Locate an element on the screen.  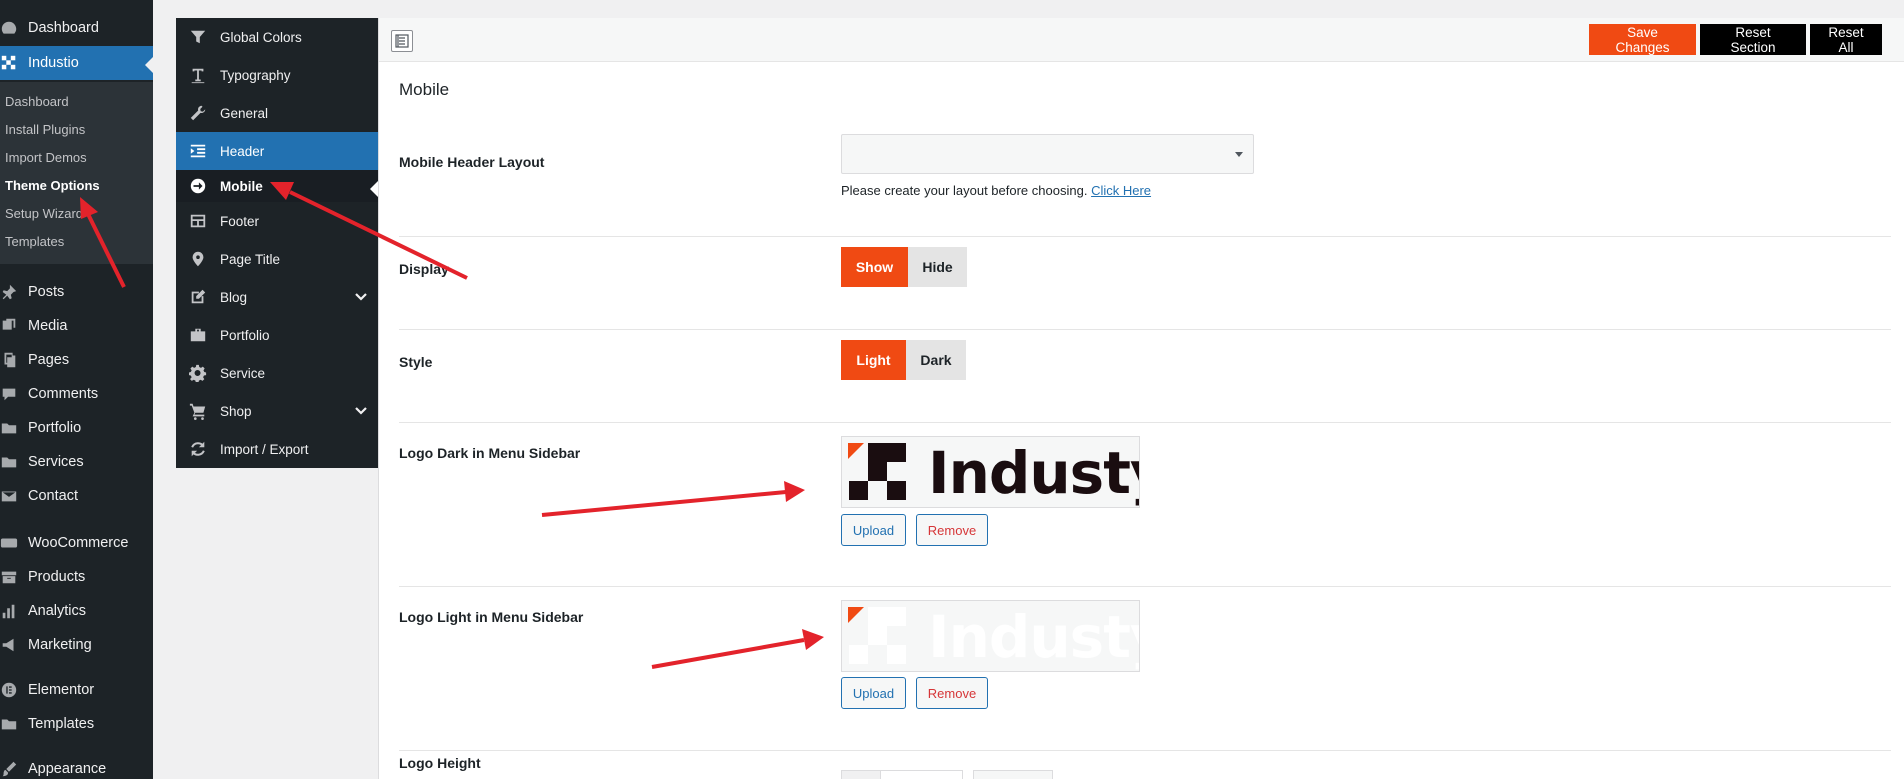
menu-label: Contact is located at coordinates (53, 496).